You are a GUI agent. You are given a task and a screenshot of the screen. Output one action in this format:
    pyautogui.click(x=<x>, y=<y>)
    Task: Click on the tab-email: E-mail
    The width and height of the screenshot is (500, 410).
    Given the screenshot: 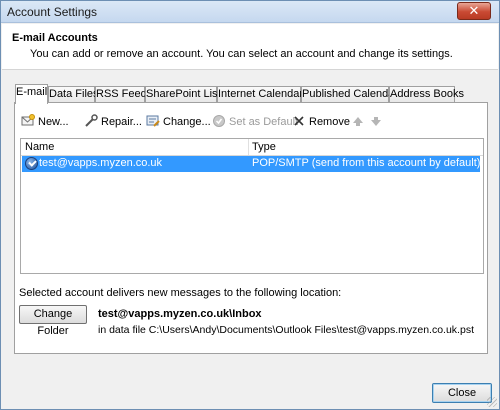 What is the action you would take?
    pyautogui.click(x=31, y=94)
    